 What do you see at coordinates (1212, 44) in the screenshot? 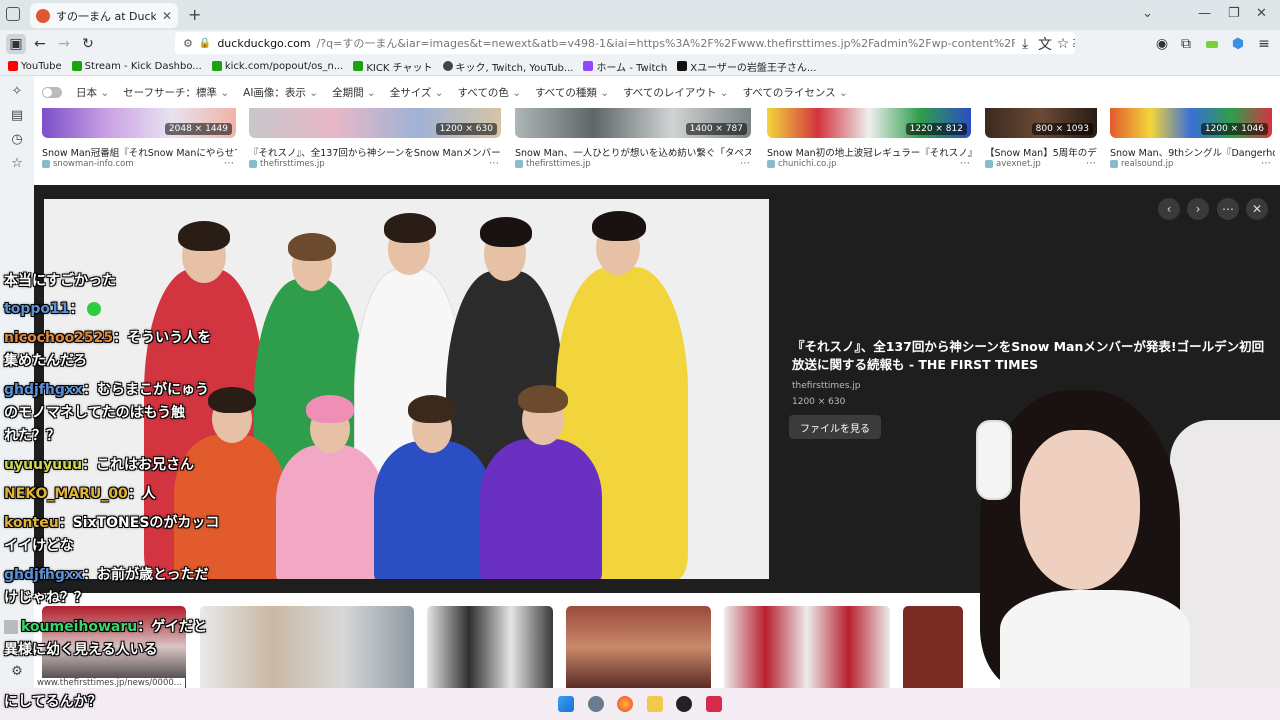
I see `extension-battery-icon` at bounding box center [1212, 44].